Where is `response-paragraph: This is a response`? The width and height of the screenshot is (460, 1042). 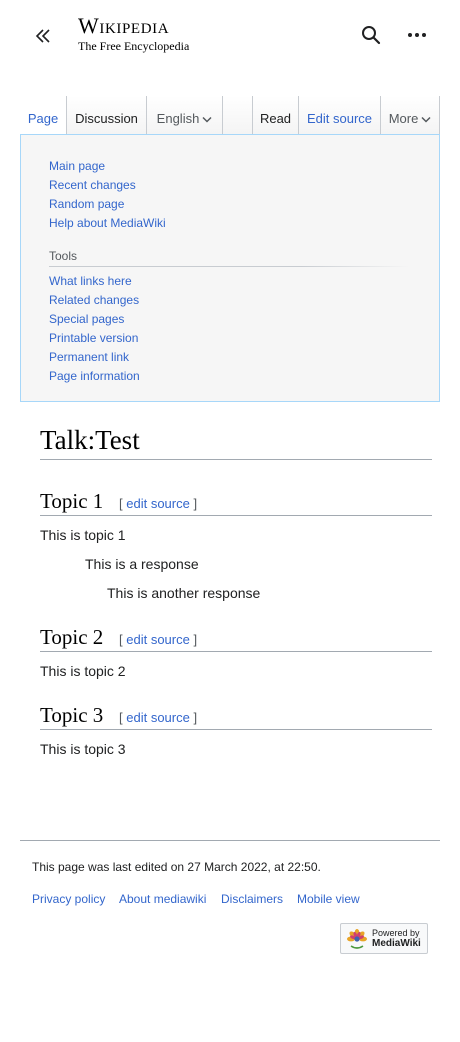
response-paragraph: This is a response is located at coordinates (142, 564).